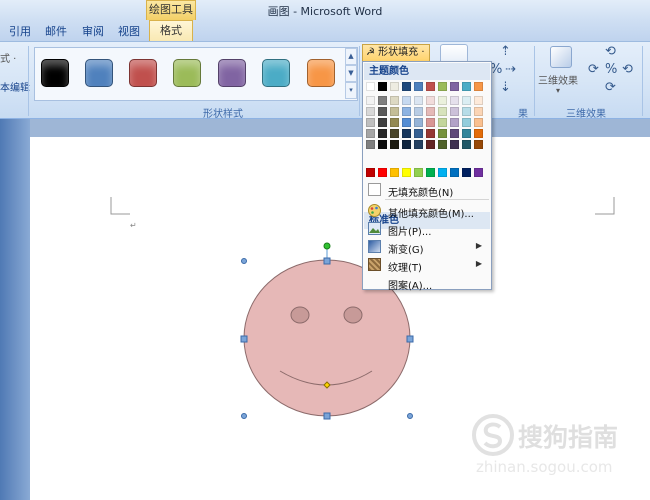 The width and height of the screenshot is (650, 500). What do you see at coordinates (505, 87) in the screenshot?
I see `nudge-down-icon: ⇣` at bounding box center [505, 87].